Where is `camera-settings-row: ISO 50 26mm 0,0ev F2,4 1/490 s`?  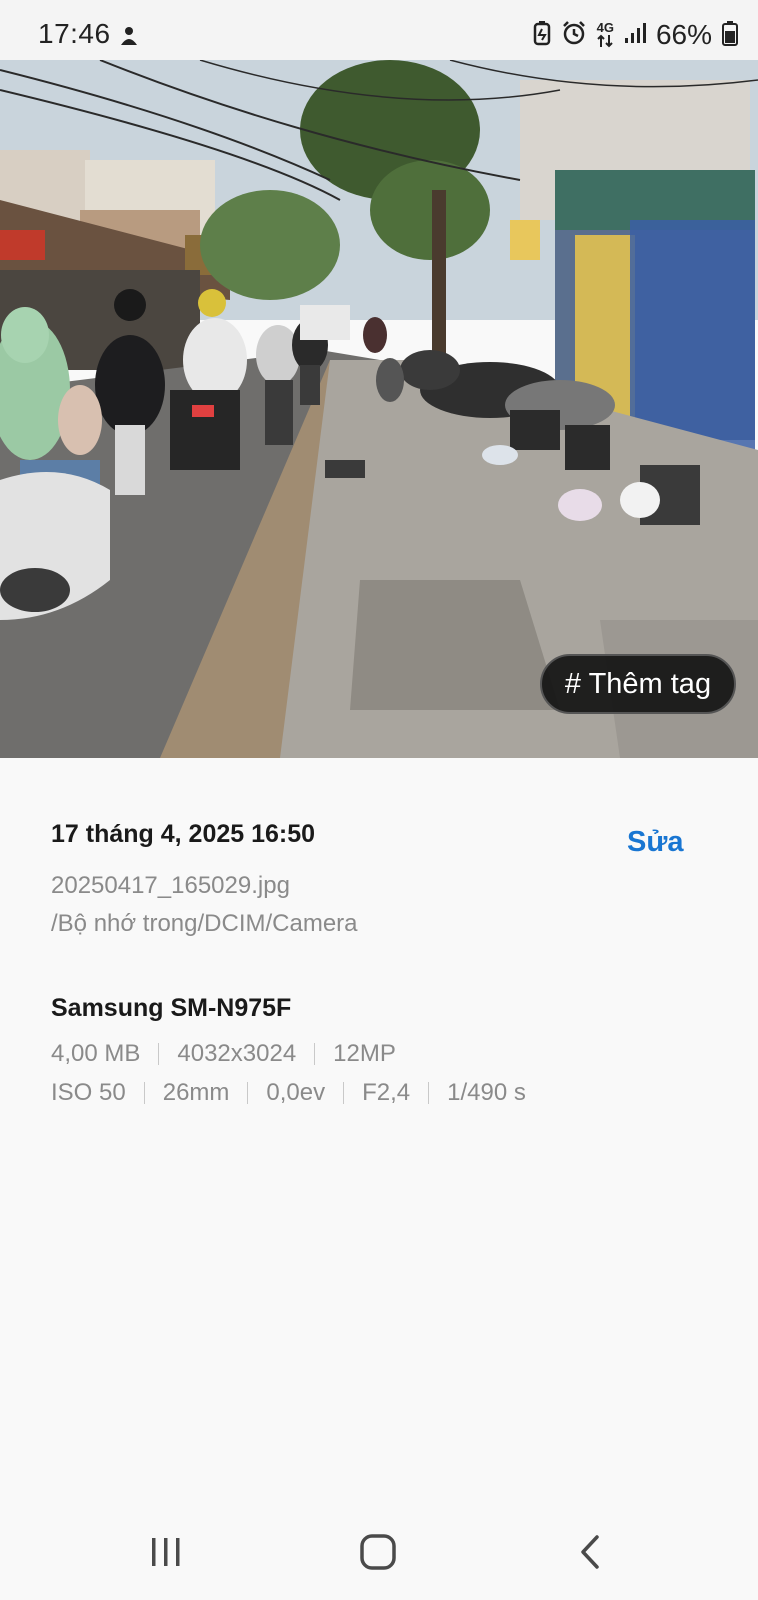
camera-settings-row: ISO 50 26mm 0,0ev F2,4 1/490 s is located at coordinates (288, 1093).